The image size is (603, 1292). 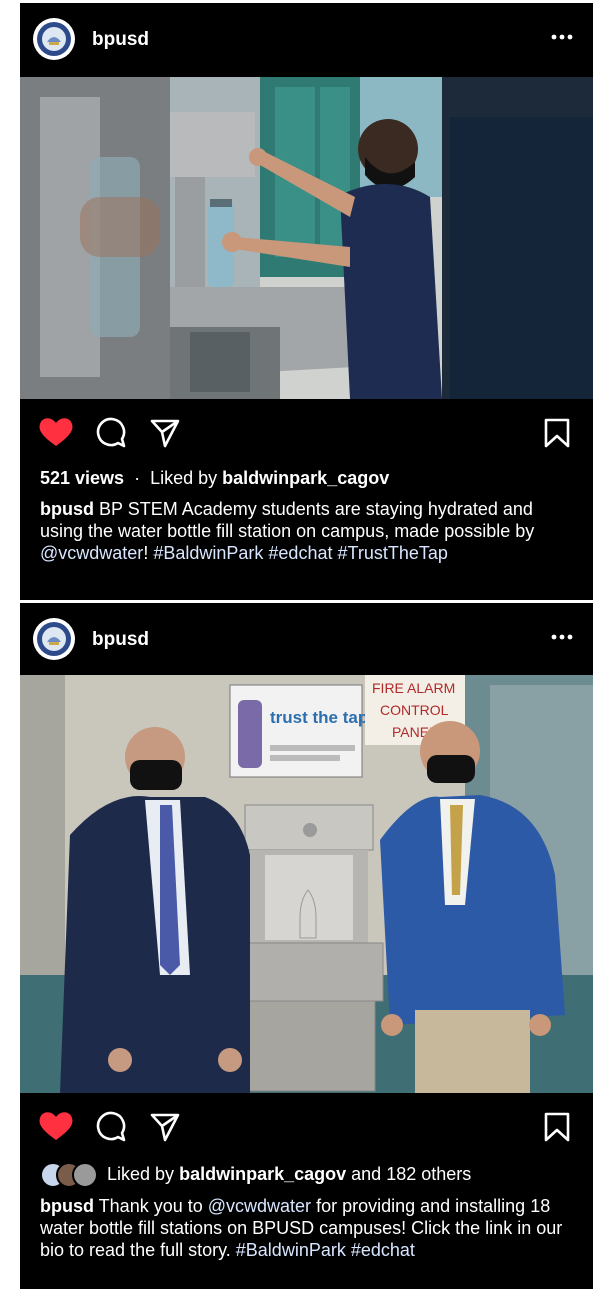 What do you see at coordinates (148, 553) in the screenshot?
I see `caption-text: !` at bounding box center [148, 553].